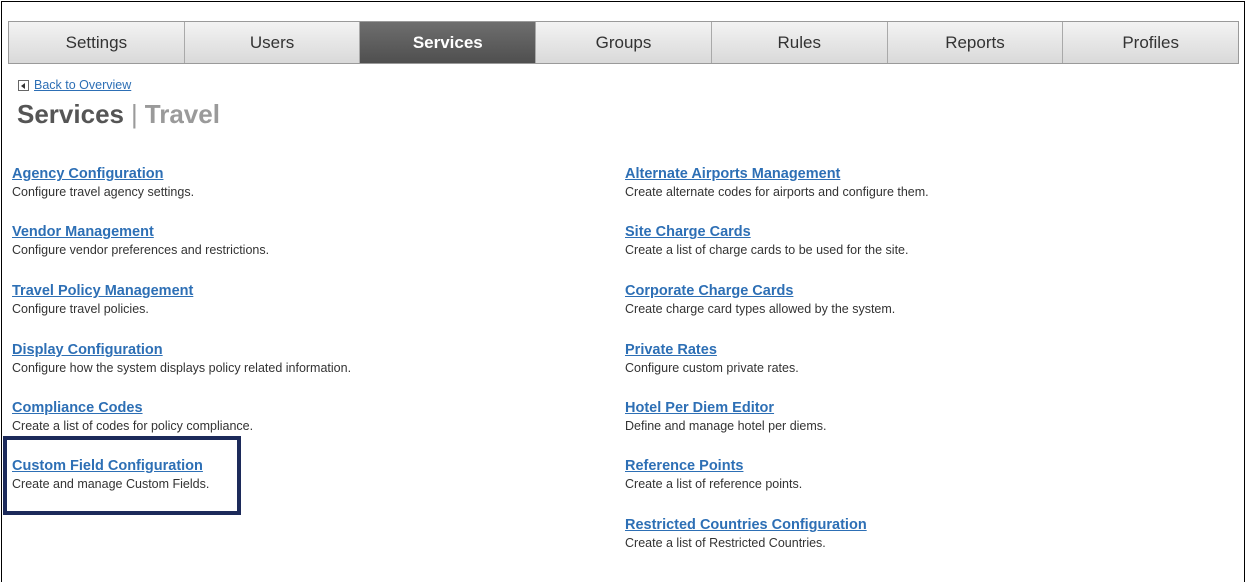 The height and width of the screenshot is (586, 1249). I want to click on reference-points-description: Create a list of reference points., so click(714, 484).